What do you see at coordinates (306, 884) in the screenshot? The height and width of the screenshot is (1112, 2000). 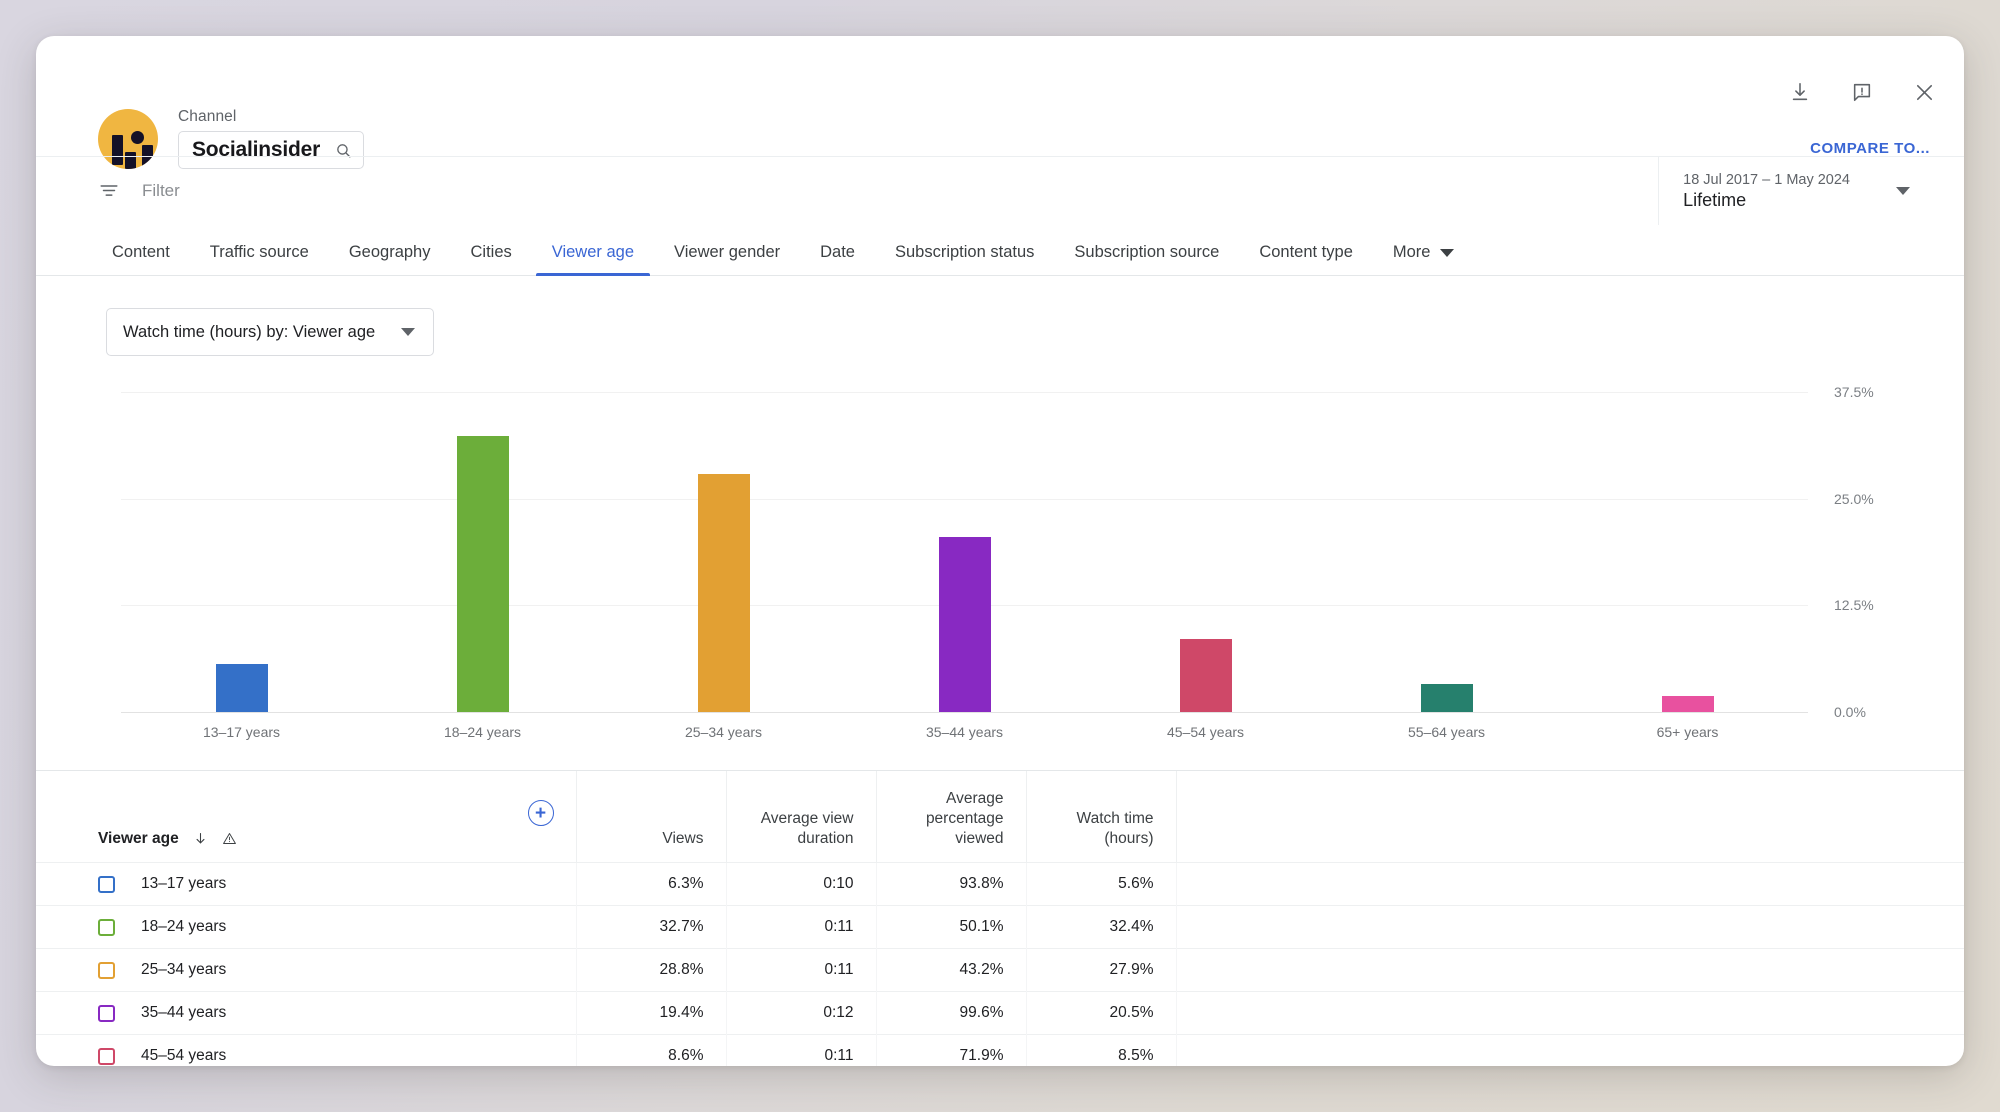 I see `cell-viewer-age: 13–17 years` at bounding box center [306, 884].